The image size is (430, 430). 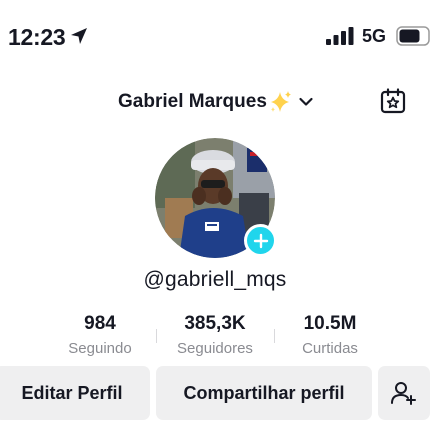 What do you see at coordinates (75, 393) in the screenshot?
I see `edit-profile-button: Editar Perfil` at bounding box center [75, 393].